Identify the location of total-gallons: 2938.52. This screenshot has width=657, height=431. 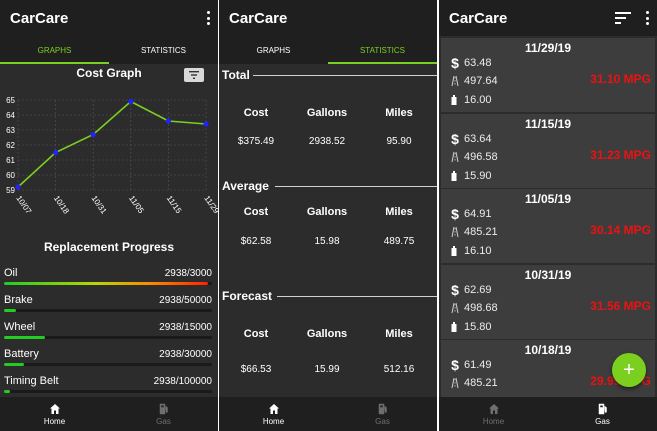
(327, 141).